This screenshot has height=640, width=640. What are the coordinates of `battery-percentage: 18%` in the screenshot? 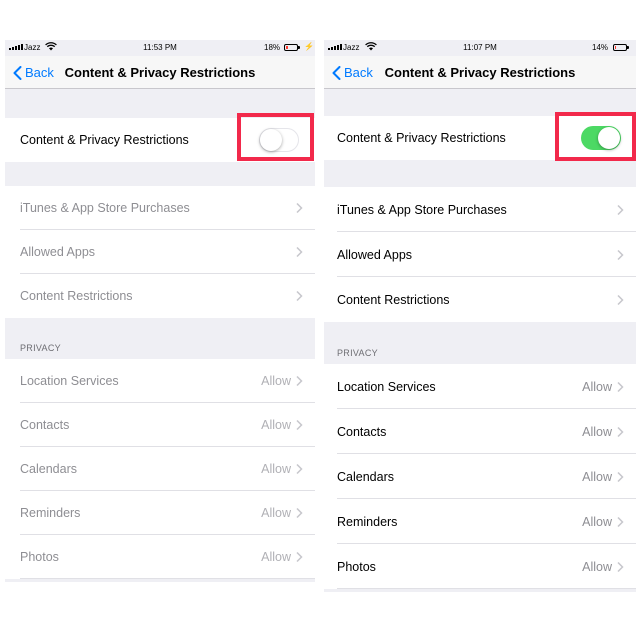 It's located at (272, 47).